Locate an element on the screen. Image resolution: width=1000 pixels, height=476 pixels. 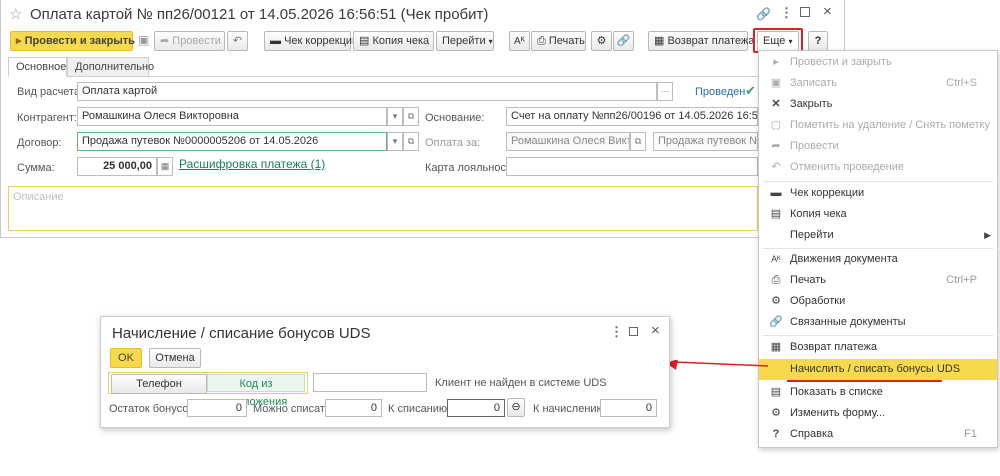
counterparty-field: Ромашкина Олеся Викторовна is located at coordinates (232, 116).